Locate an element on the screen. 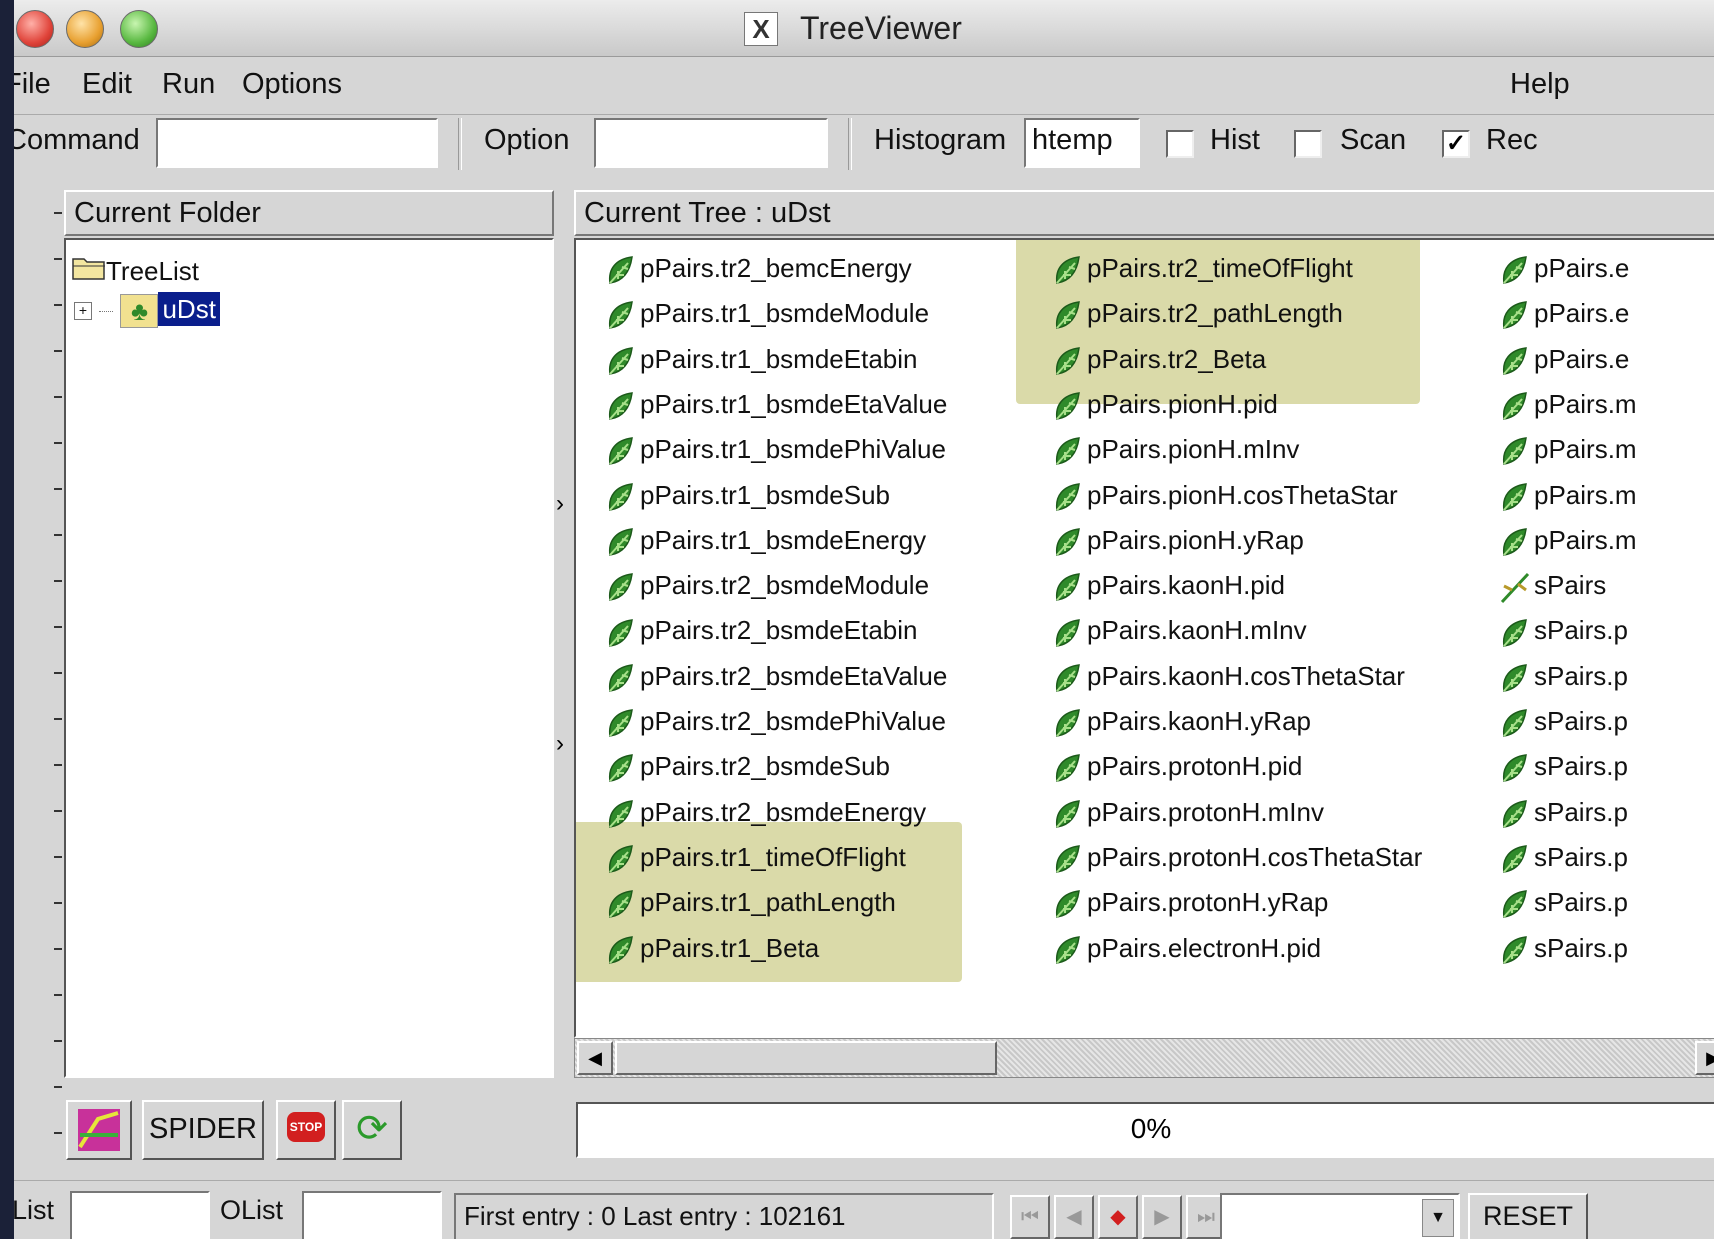 The height and width of the screenshot is (1239, 1714). tree-leaf: pPairs.tr1_bsmdeEtabin is located at coordinates (760, 359).